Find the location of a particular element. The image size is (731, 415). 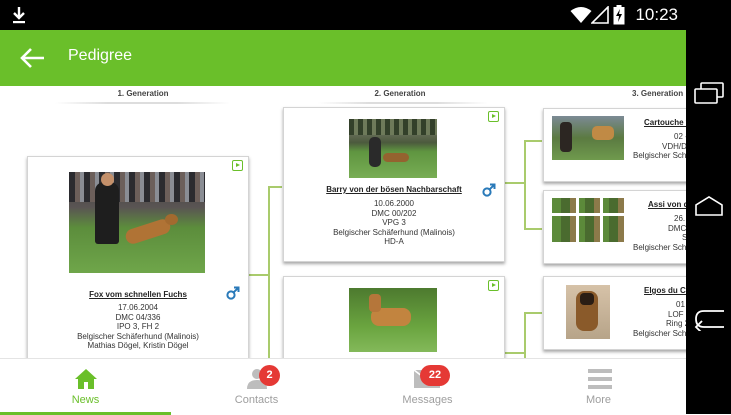

app-bar: Pedigree is located at coordinates (343, 58).